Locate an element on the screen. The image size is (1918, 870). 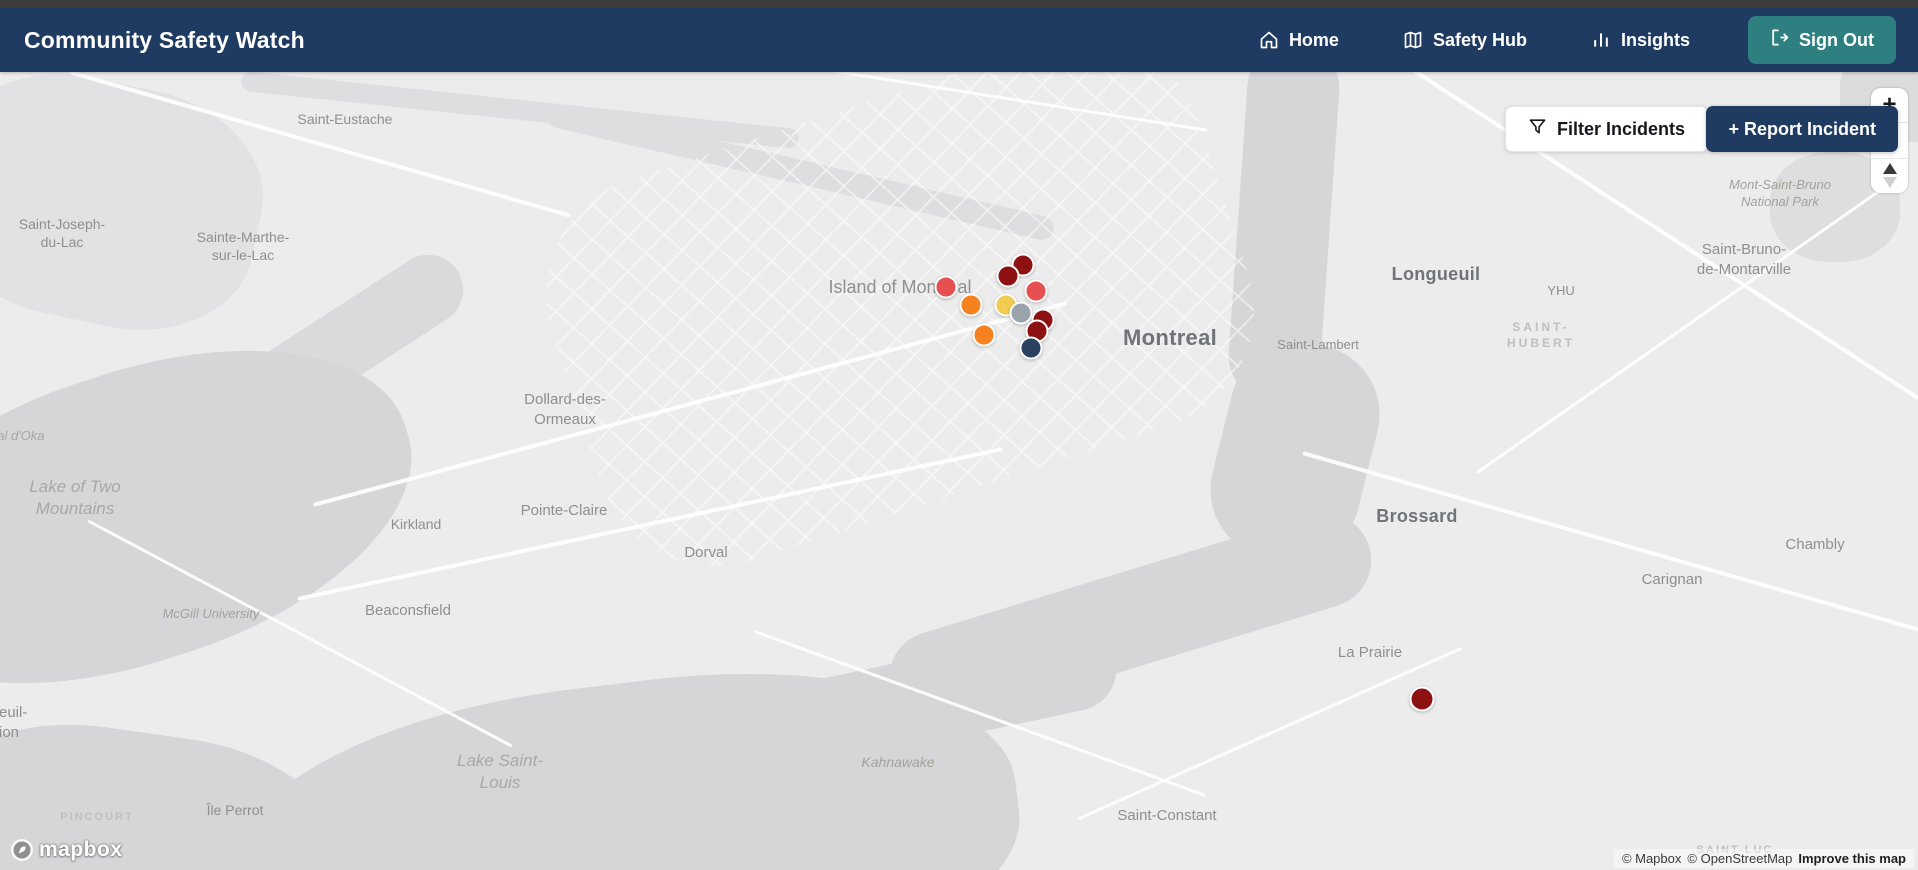
map-label: SAINT- HUBERT is located at coordinates (1541, 335).